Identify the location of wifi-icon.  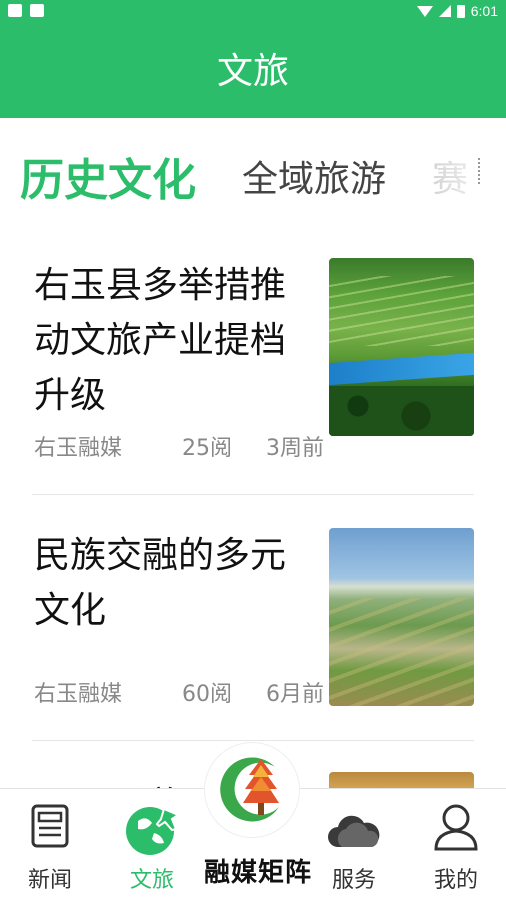
(424, 11).